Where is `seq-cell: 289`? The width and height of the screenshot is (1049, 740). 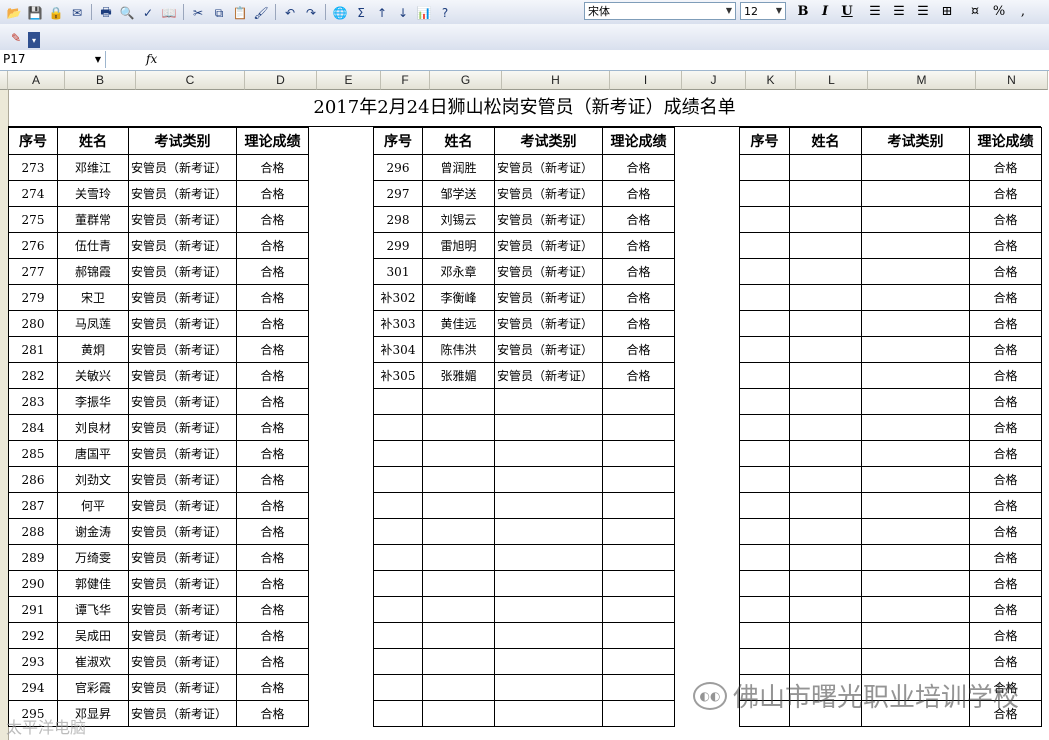
seq-cell: 289 is located at coordinates (33, 557).